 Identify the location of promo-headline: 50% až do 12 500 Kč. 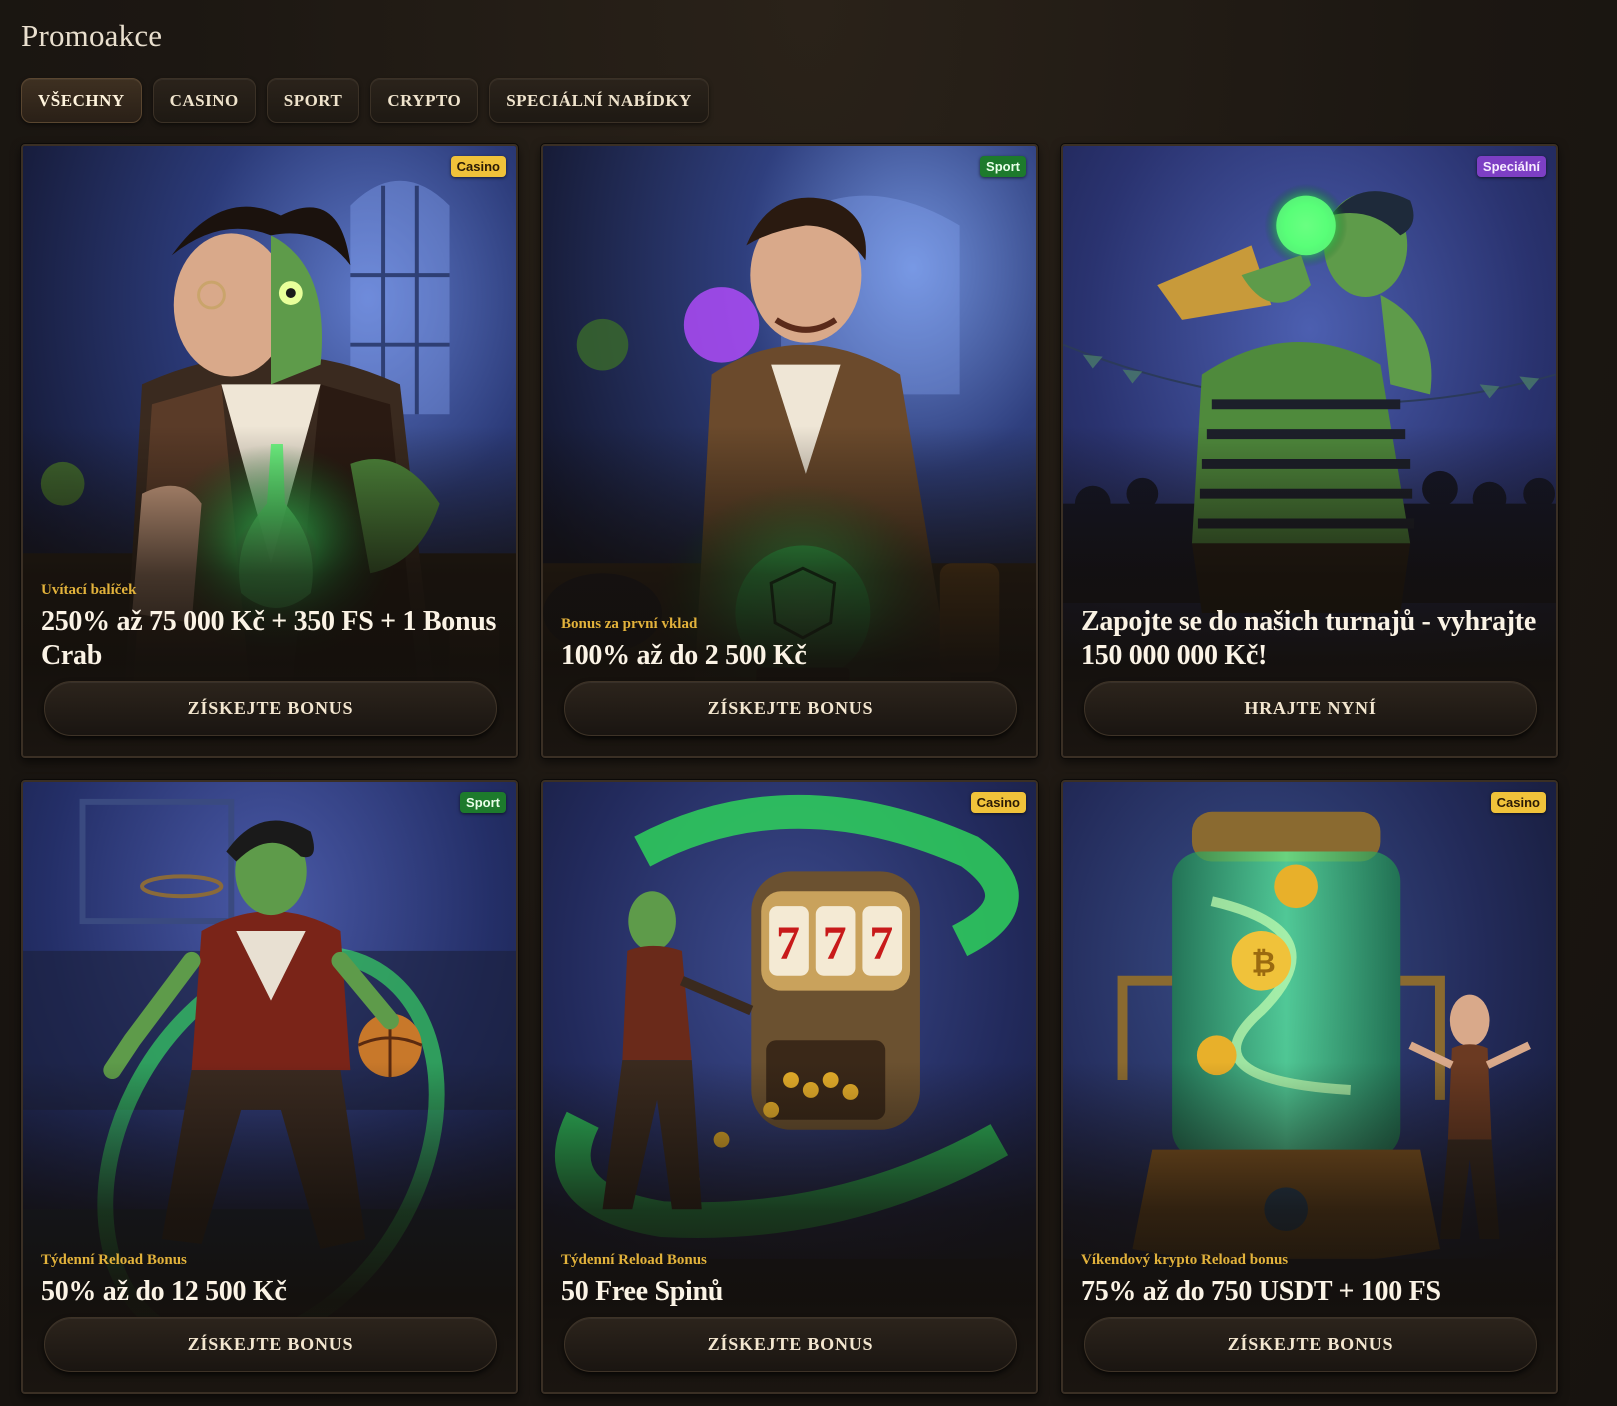
(164, 1291).